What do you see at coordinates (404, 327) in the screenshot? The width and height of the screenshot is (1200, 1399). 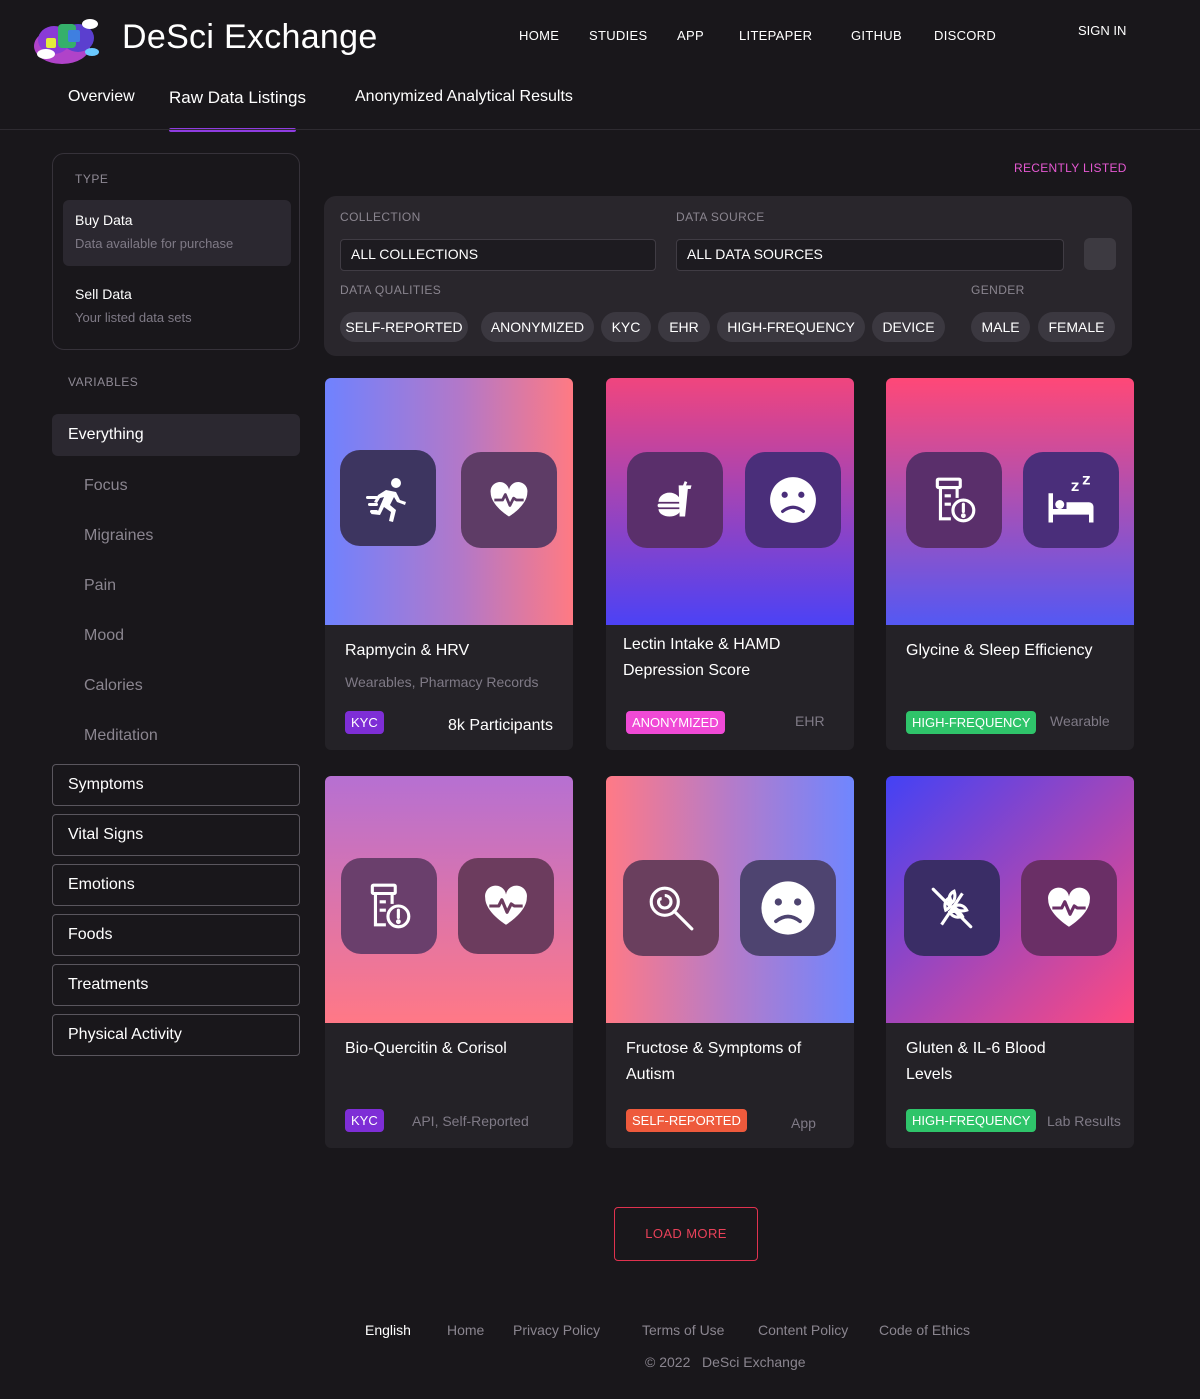 I see `chip-self-reported: SELF-REPORTED` at bounding box center [404, 327].